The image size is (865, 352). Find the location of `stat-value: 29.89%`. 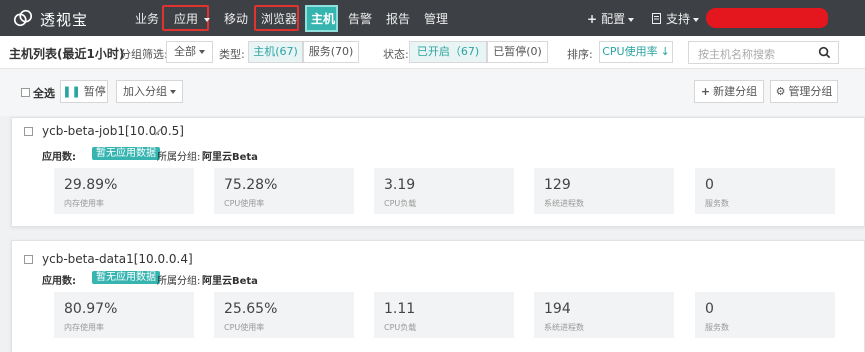

stat-value: 29.89% is located at coordinates (91, 185).